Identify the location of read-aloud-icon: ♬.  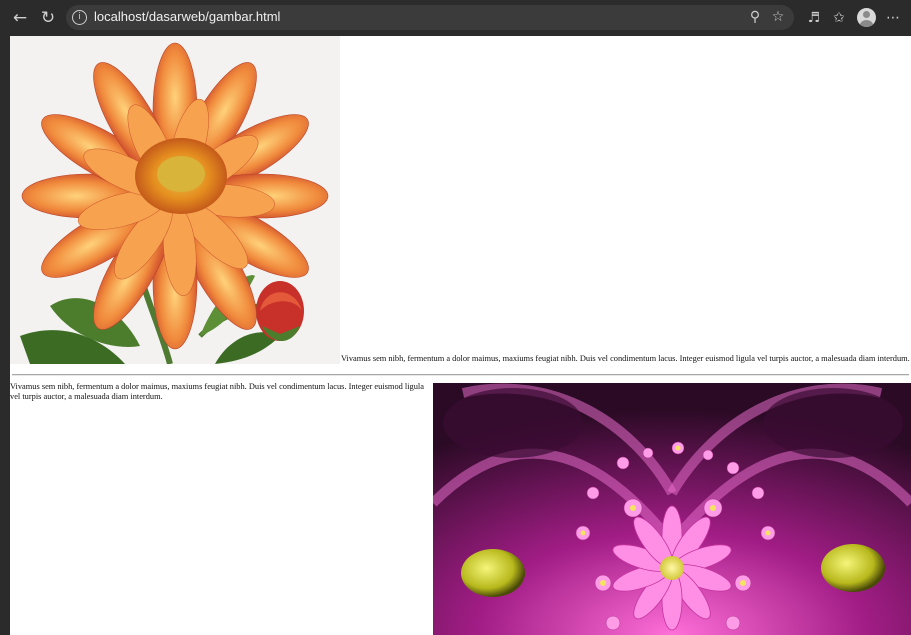
(814, 18).